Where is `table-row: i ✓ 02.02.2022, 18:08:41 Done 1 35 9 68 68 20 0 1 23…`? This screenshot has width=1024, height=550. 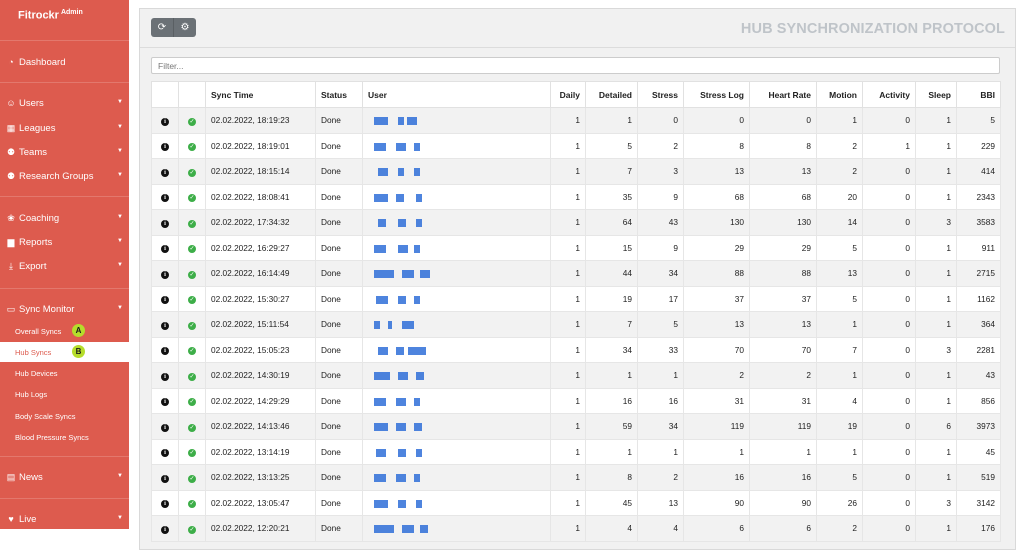
table-row: i ✓ 02.02.2022, 18:08:41 Done 1 35 9 68 68 20 0 1 23… is located at coordinates (576, 196).